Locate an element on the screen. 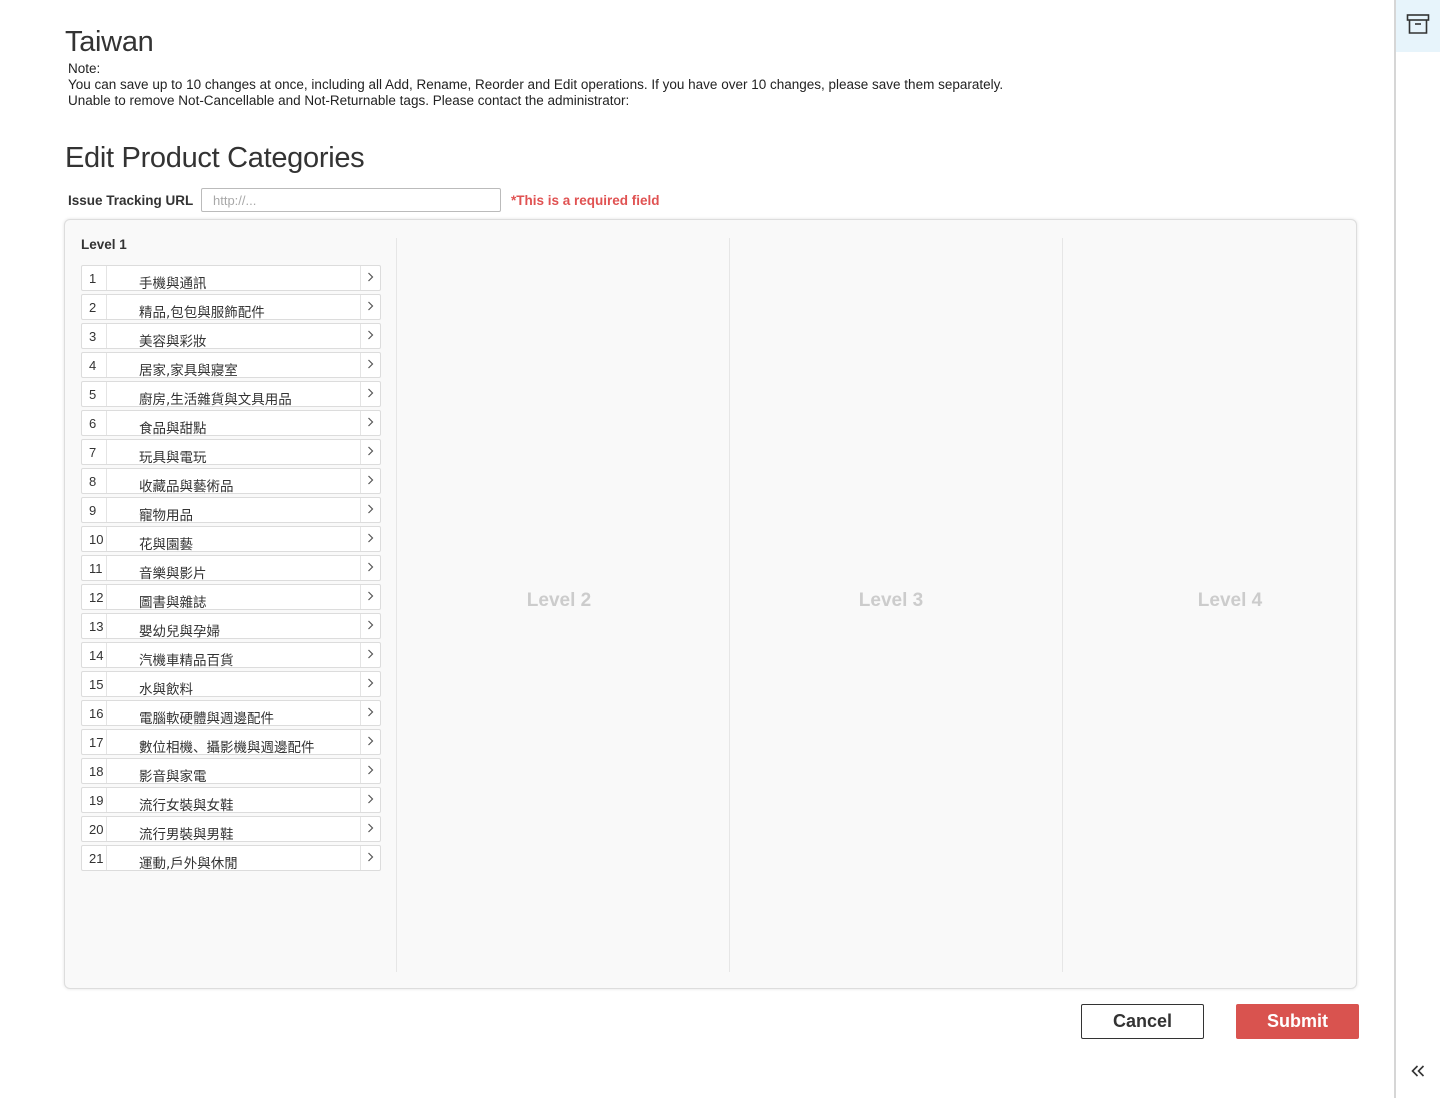 The image size is (1440, 1098). category-row: 6 食品與甜點 is located at coordinates (231, 423).